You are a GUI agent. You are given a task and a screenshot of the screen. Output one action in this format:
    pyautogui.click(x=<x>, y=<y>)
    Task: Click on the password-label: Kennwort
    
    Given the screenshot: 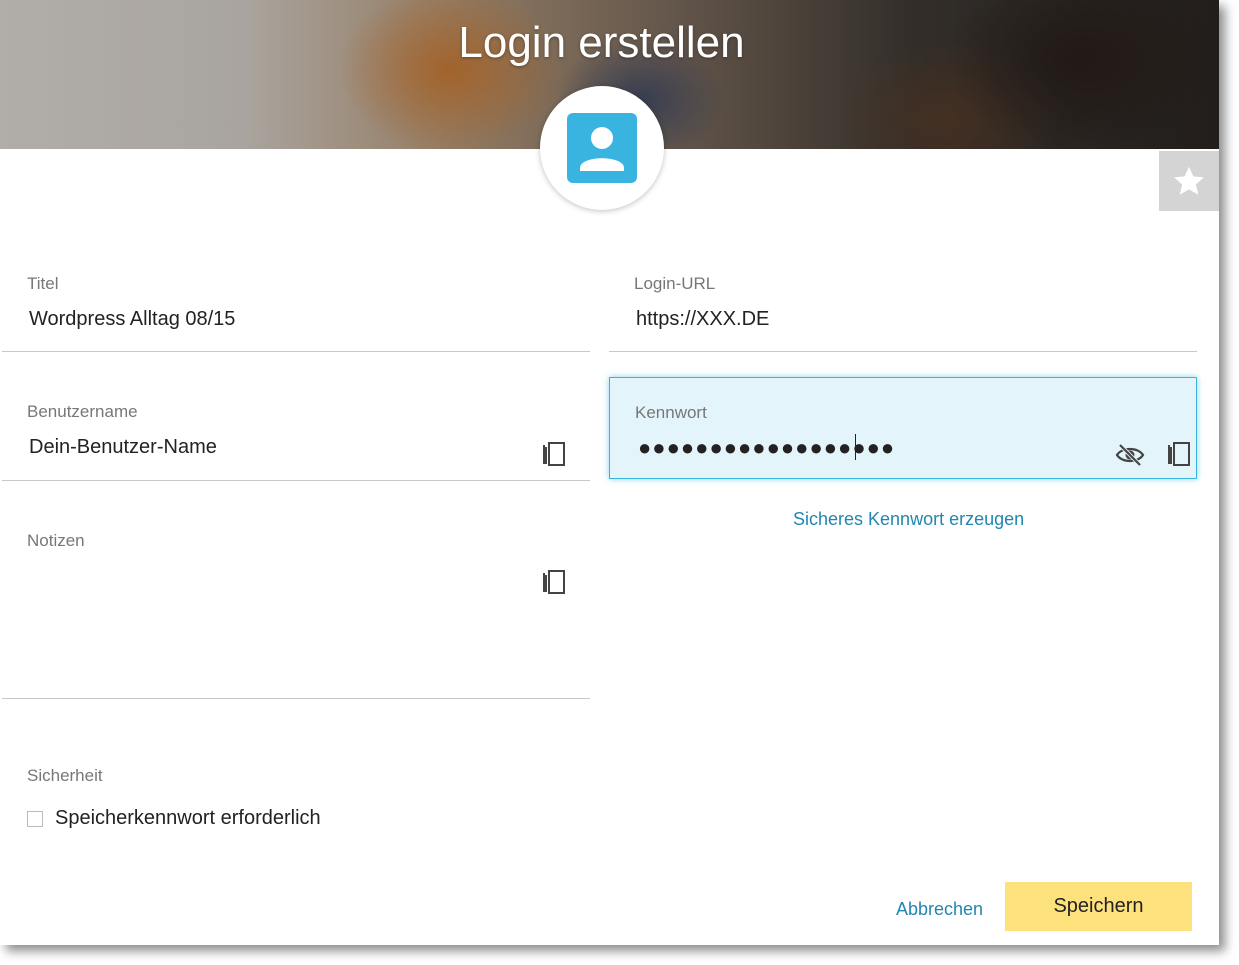 What is the action you would take?
    pyautogui.click(x=671, y=412)
    